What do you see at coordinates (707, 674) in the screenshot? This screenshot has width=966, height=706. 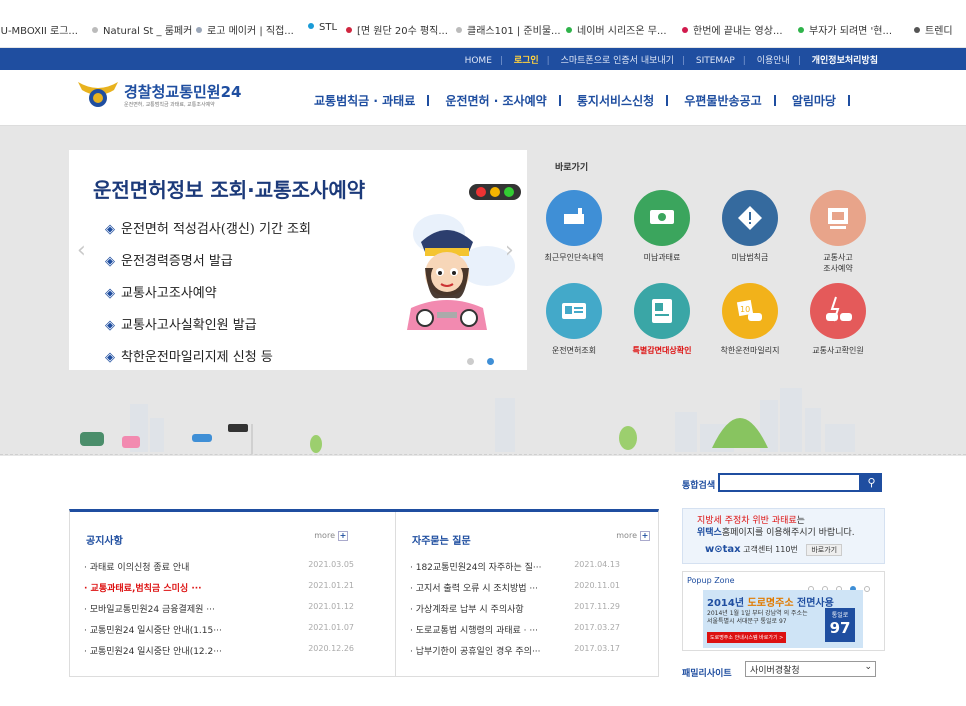 I see `family-site-label: 패밀리사이트` at bounding box center [707, 674].